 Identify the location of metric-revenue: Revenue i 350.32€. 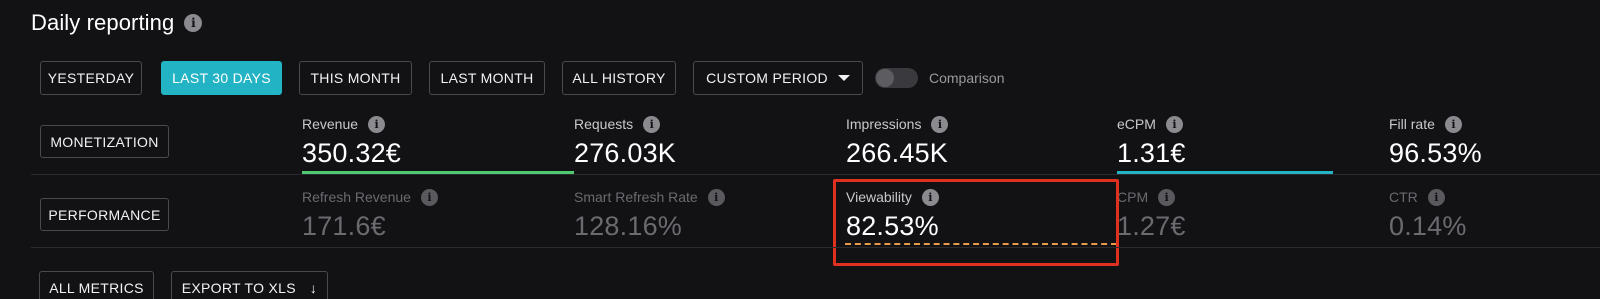
(438, 141).